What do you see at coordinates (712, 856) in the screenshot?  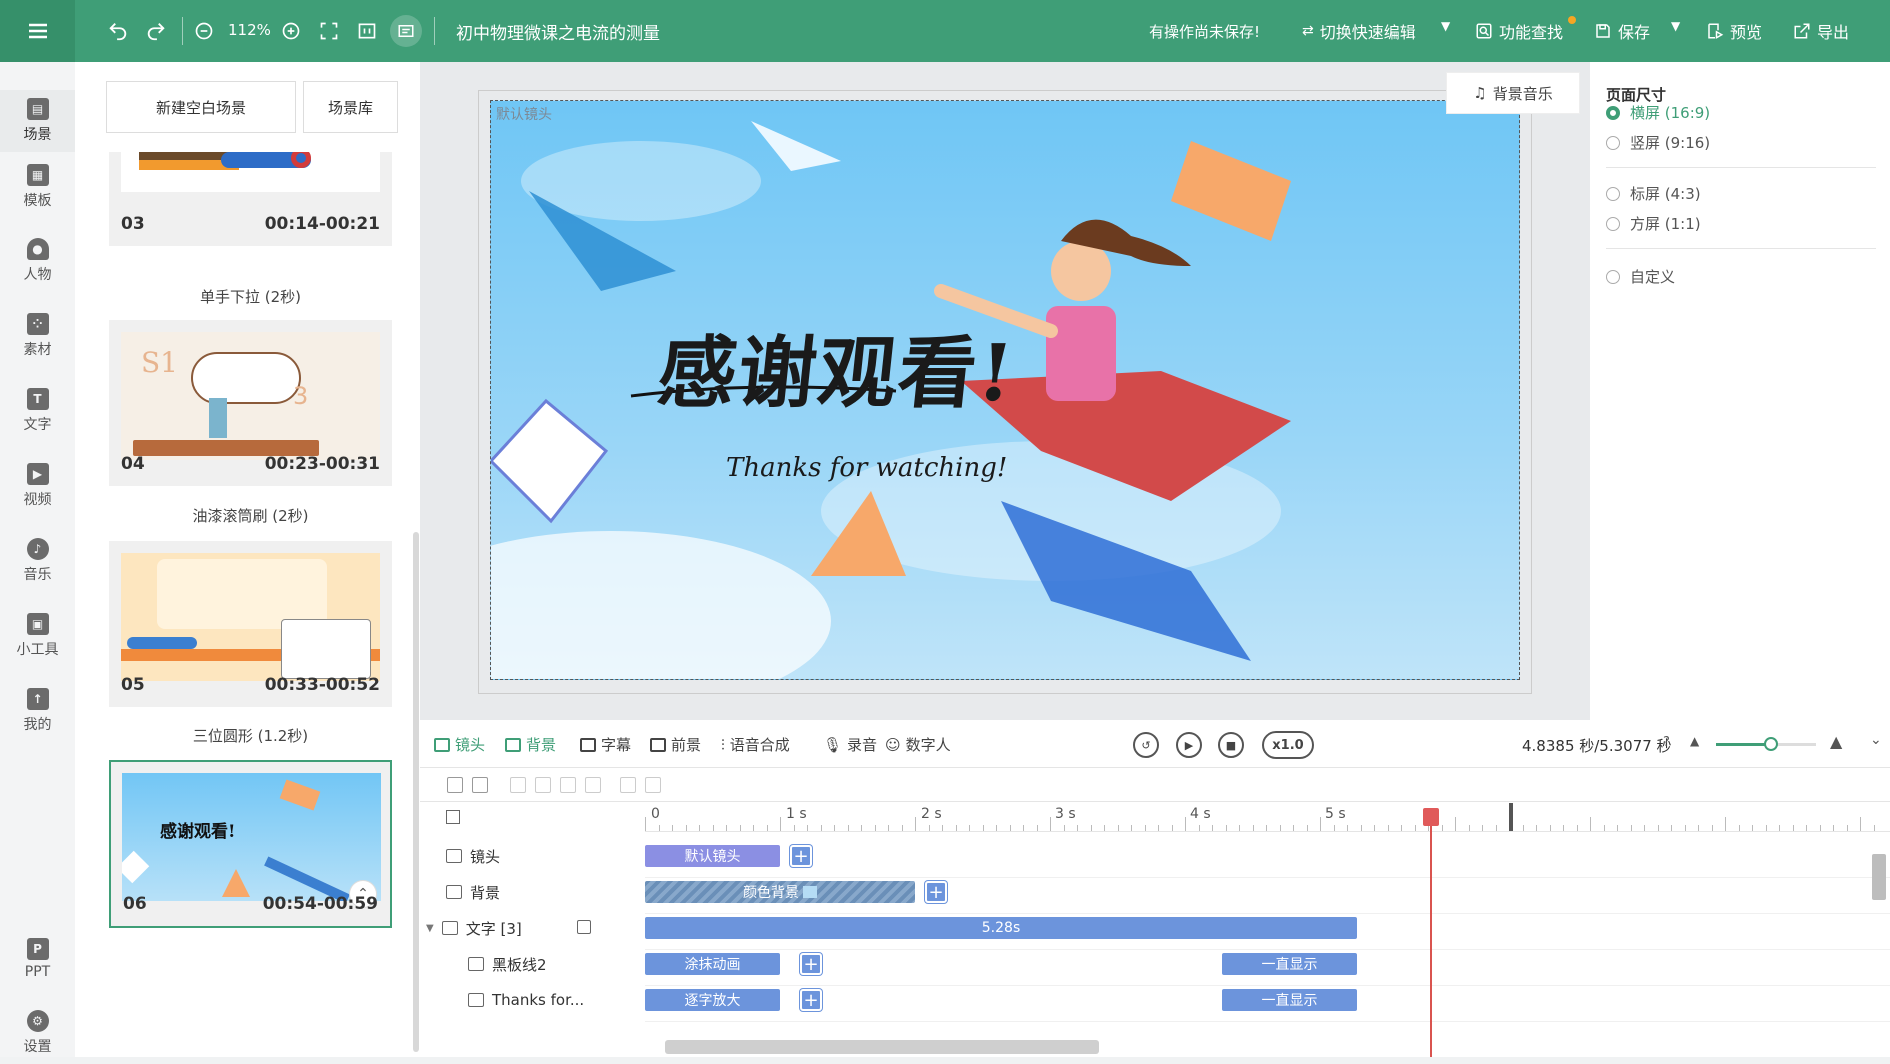 I see `clip-default-lens: 默认镜头` at bounding box center [712, 856].